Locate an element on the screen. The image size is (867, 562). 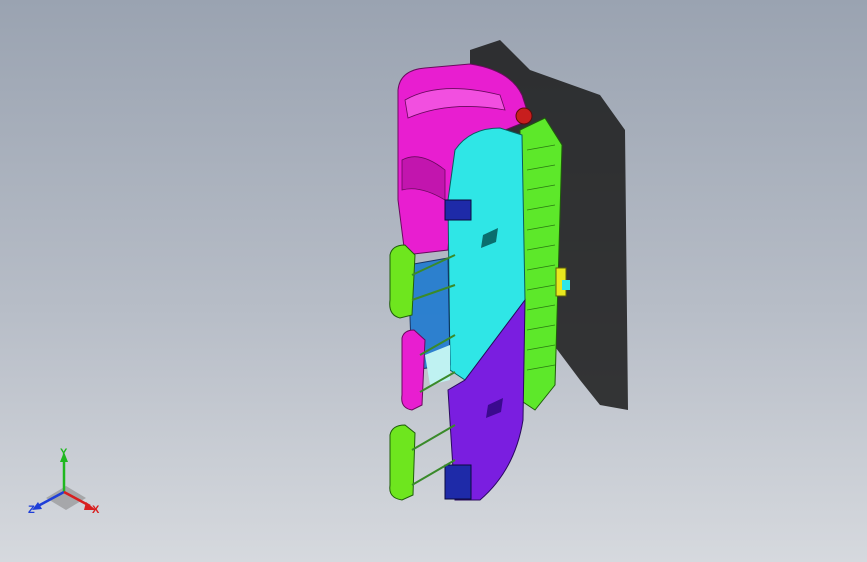
handle-middle is located at coordinates (413, 370).